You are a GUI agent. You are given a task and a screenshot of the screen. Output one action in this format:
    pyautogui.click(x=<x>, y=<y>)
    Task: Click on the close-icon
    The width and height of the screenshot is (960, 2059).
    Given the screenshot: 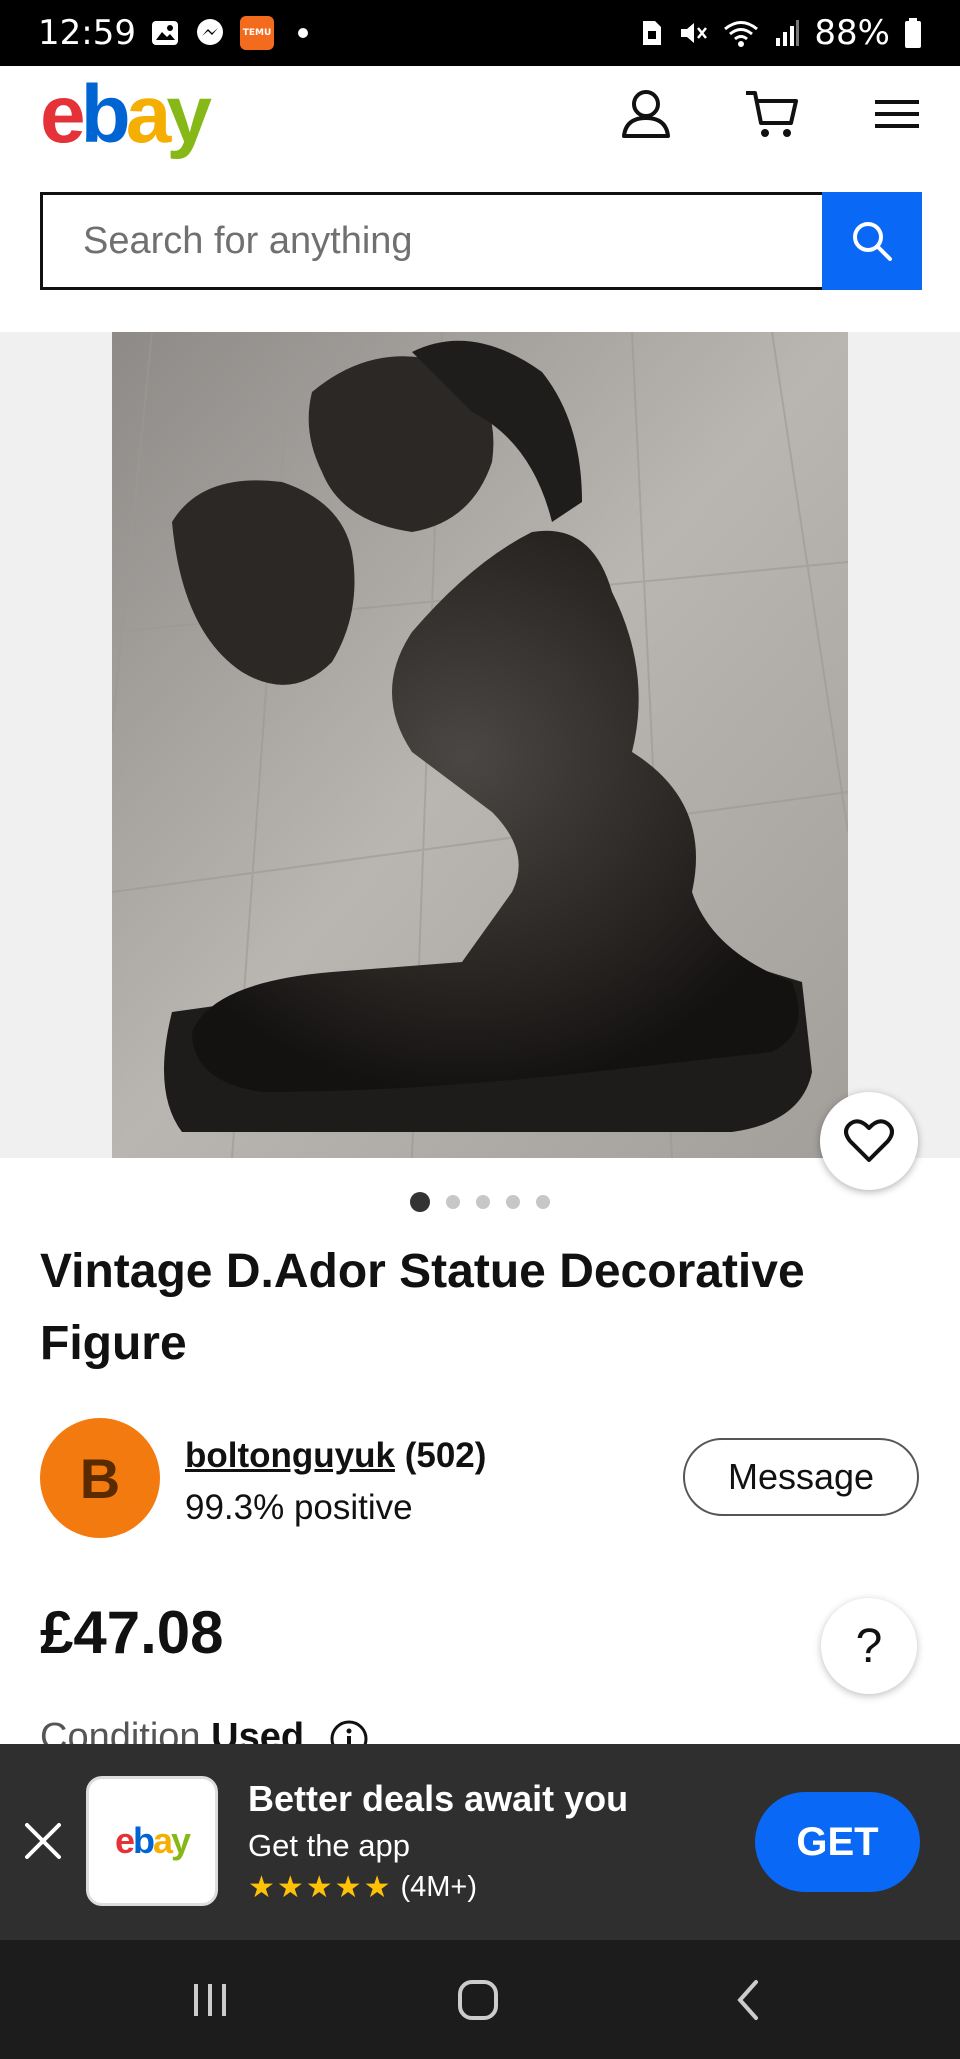 What is the action you would take?
    pyautogui.click(x=43, y=1841)
    